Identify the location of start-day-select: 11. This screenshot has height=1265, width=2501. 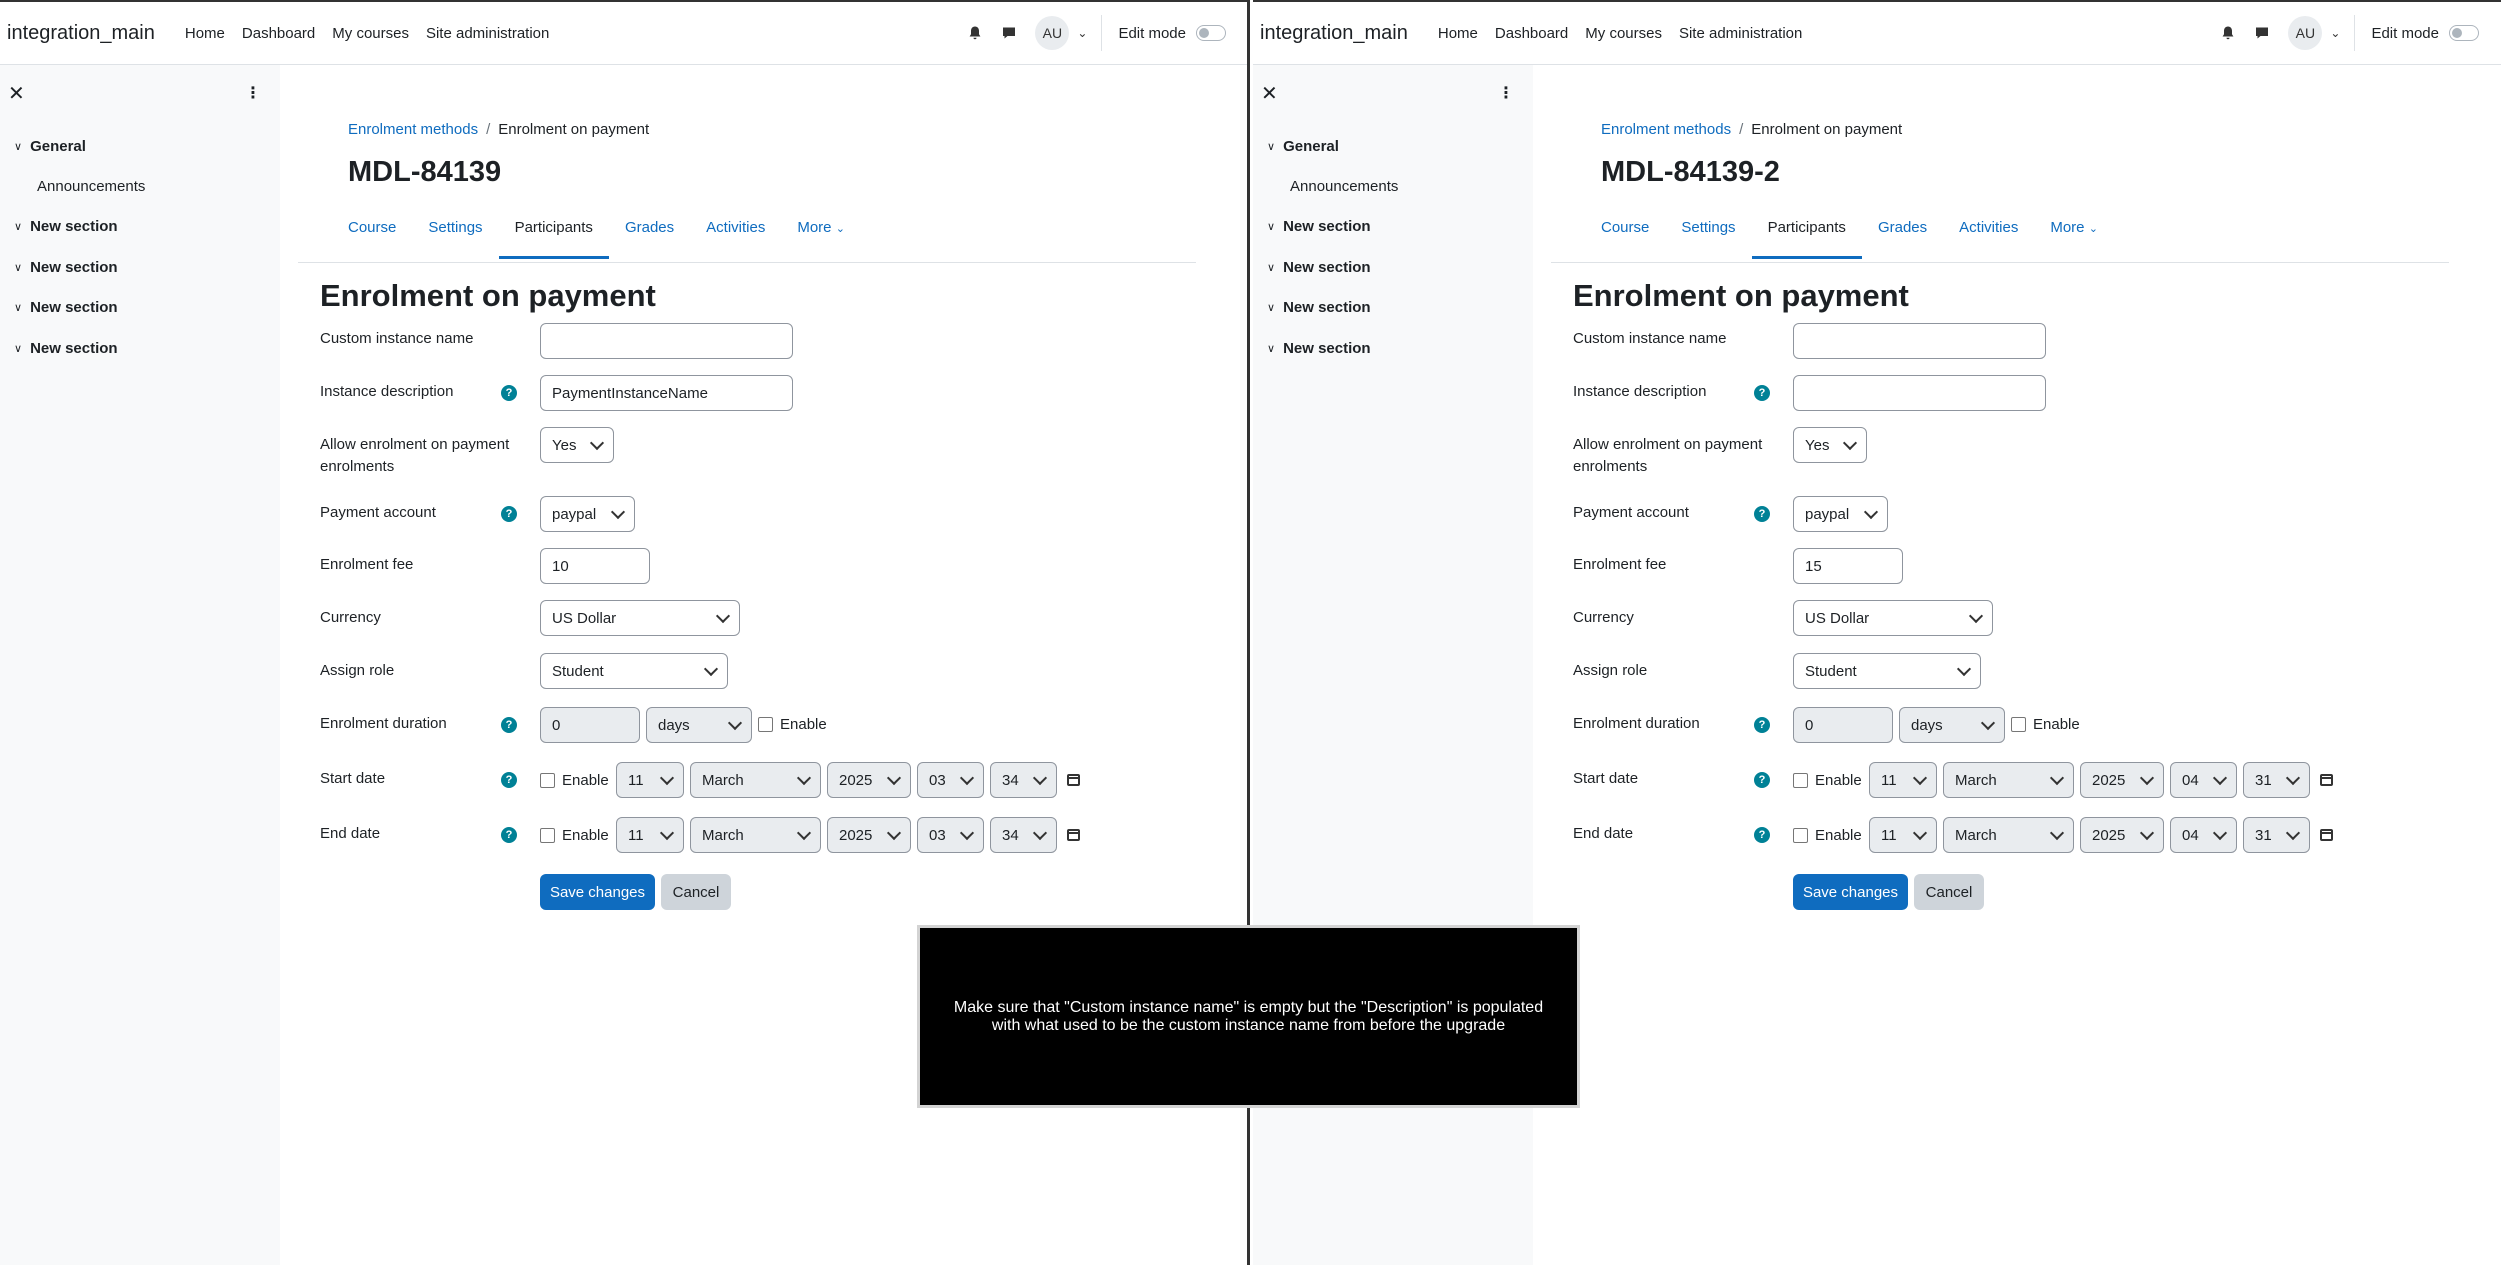
(1903, 780).